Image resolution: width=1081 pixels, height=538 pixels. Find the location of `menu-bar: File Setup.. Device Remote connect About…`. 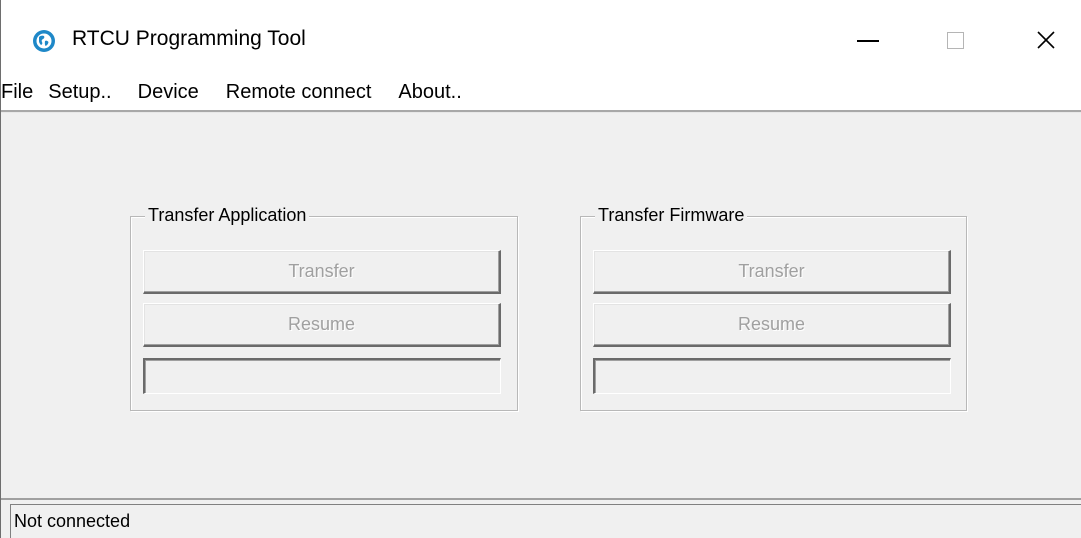

menu-bar: File Setup.. Device Remote connect About… is located at coordinates (231, 92).